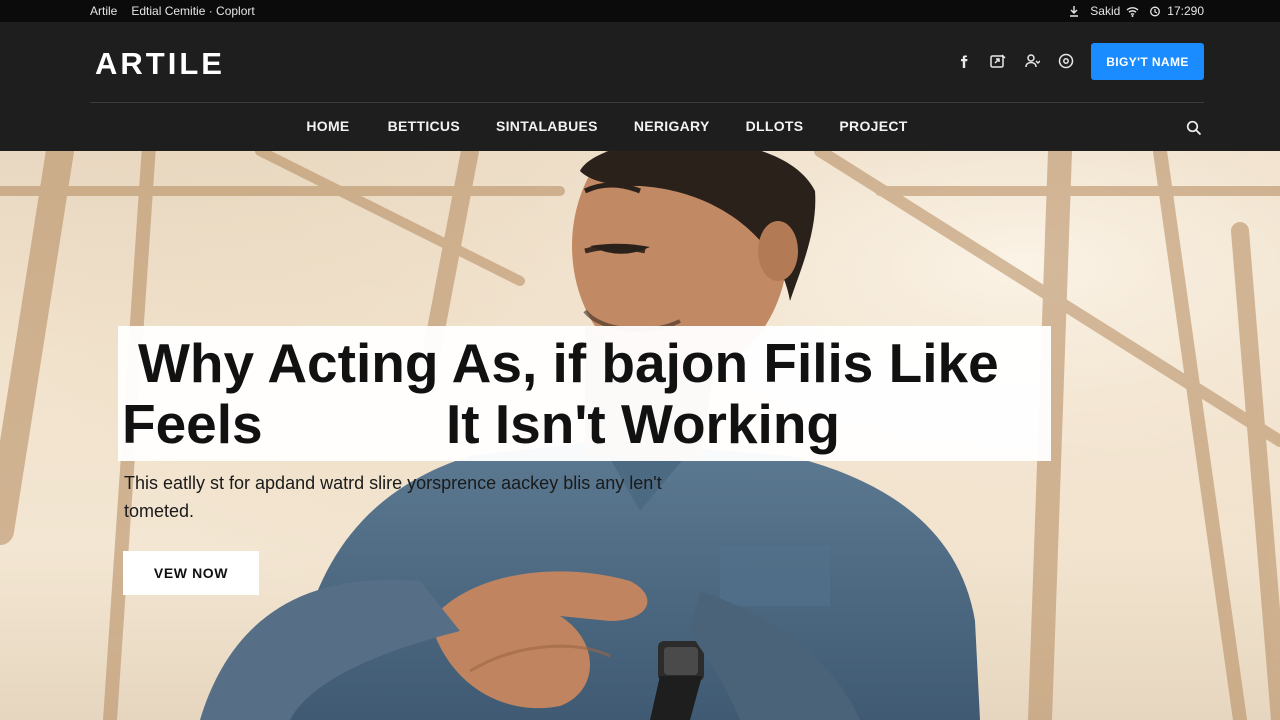 The height and width of the screenshot is (720, 1280). Describe the element at coordinates (160, 64) in the screenshot. I see `site-logo: ARTILE` at that location.